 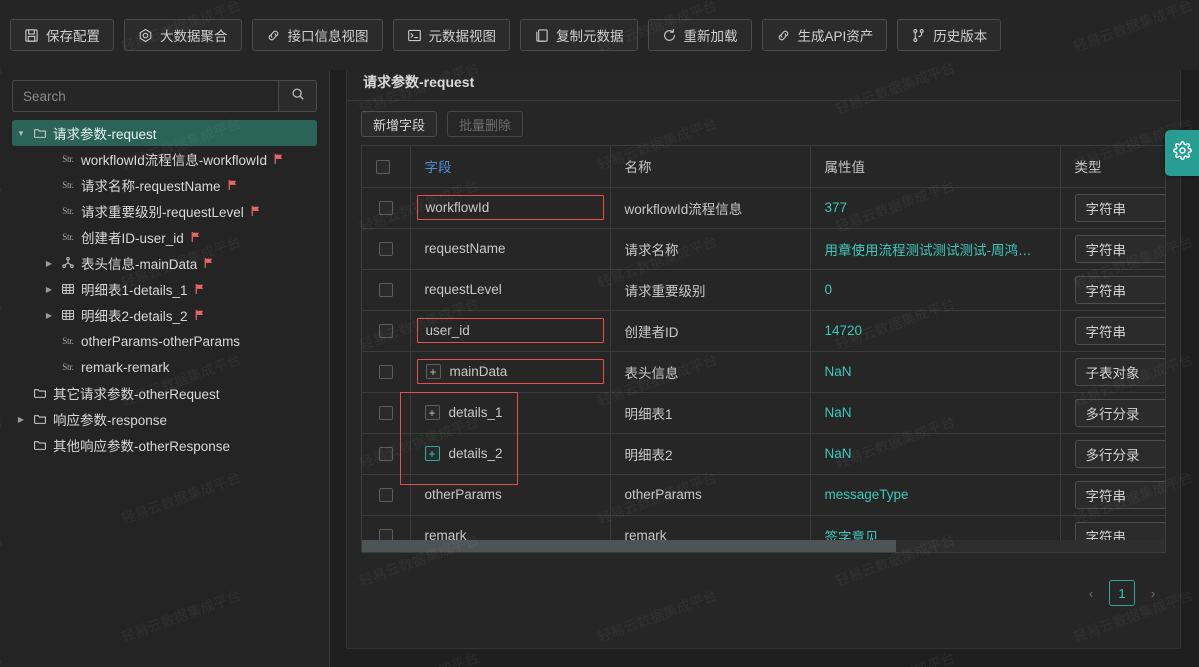 What do you see at coordinates (1182, 153) in the screenshot?
I see `settings-float-button` at bounding box center [1182, 153].